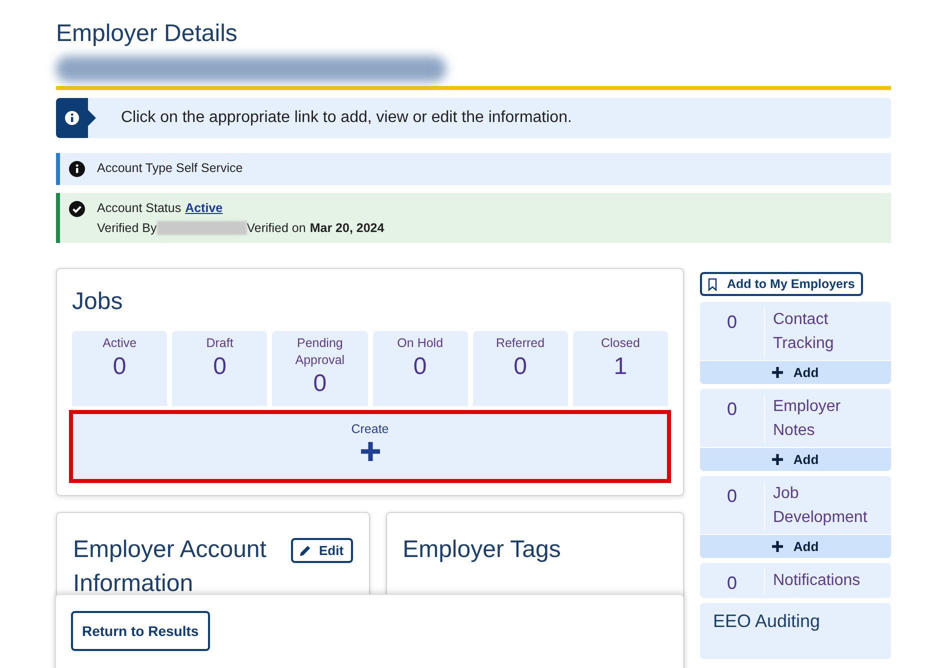 This screenshot has width=952, height=668. I want to click on jobs-title: Jobs, so click(98, 302).